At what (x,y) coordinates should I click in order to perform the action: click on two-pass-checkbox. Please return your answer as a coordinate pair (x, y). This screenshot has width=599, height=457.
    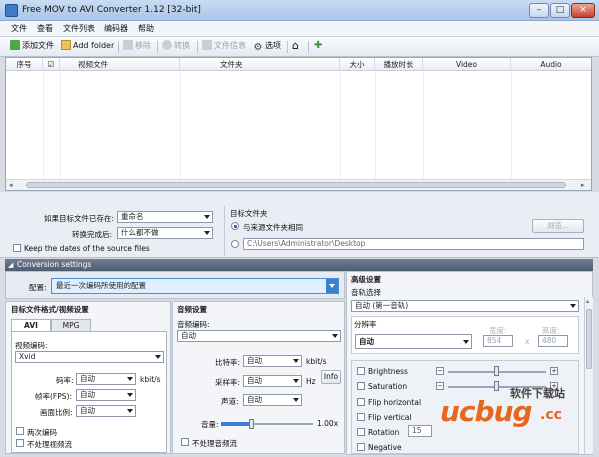
    Looking at the image, I should click on (20, 431).